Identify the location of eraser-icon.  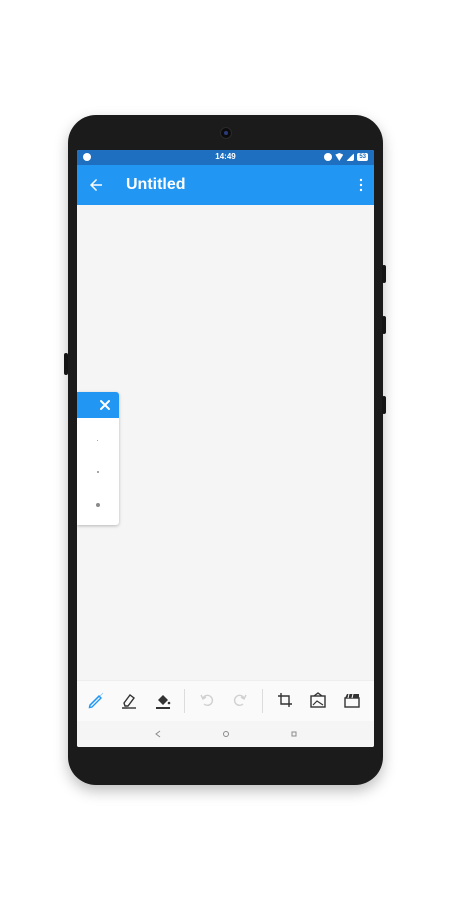
(129, 700).